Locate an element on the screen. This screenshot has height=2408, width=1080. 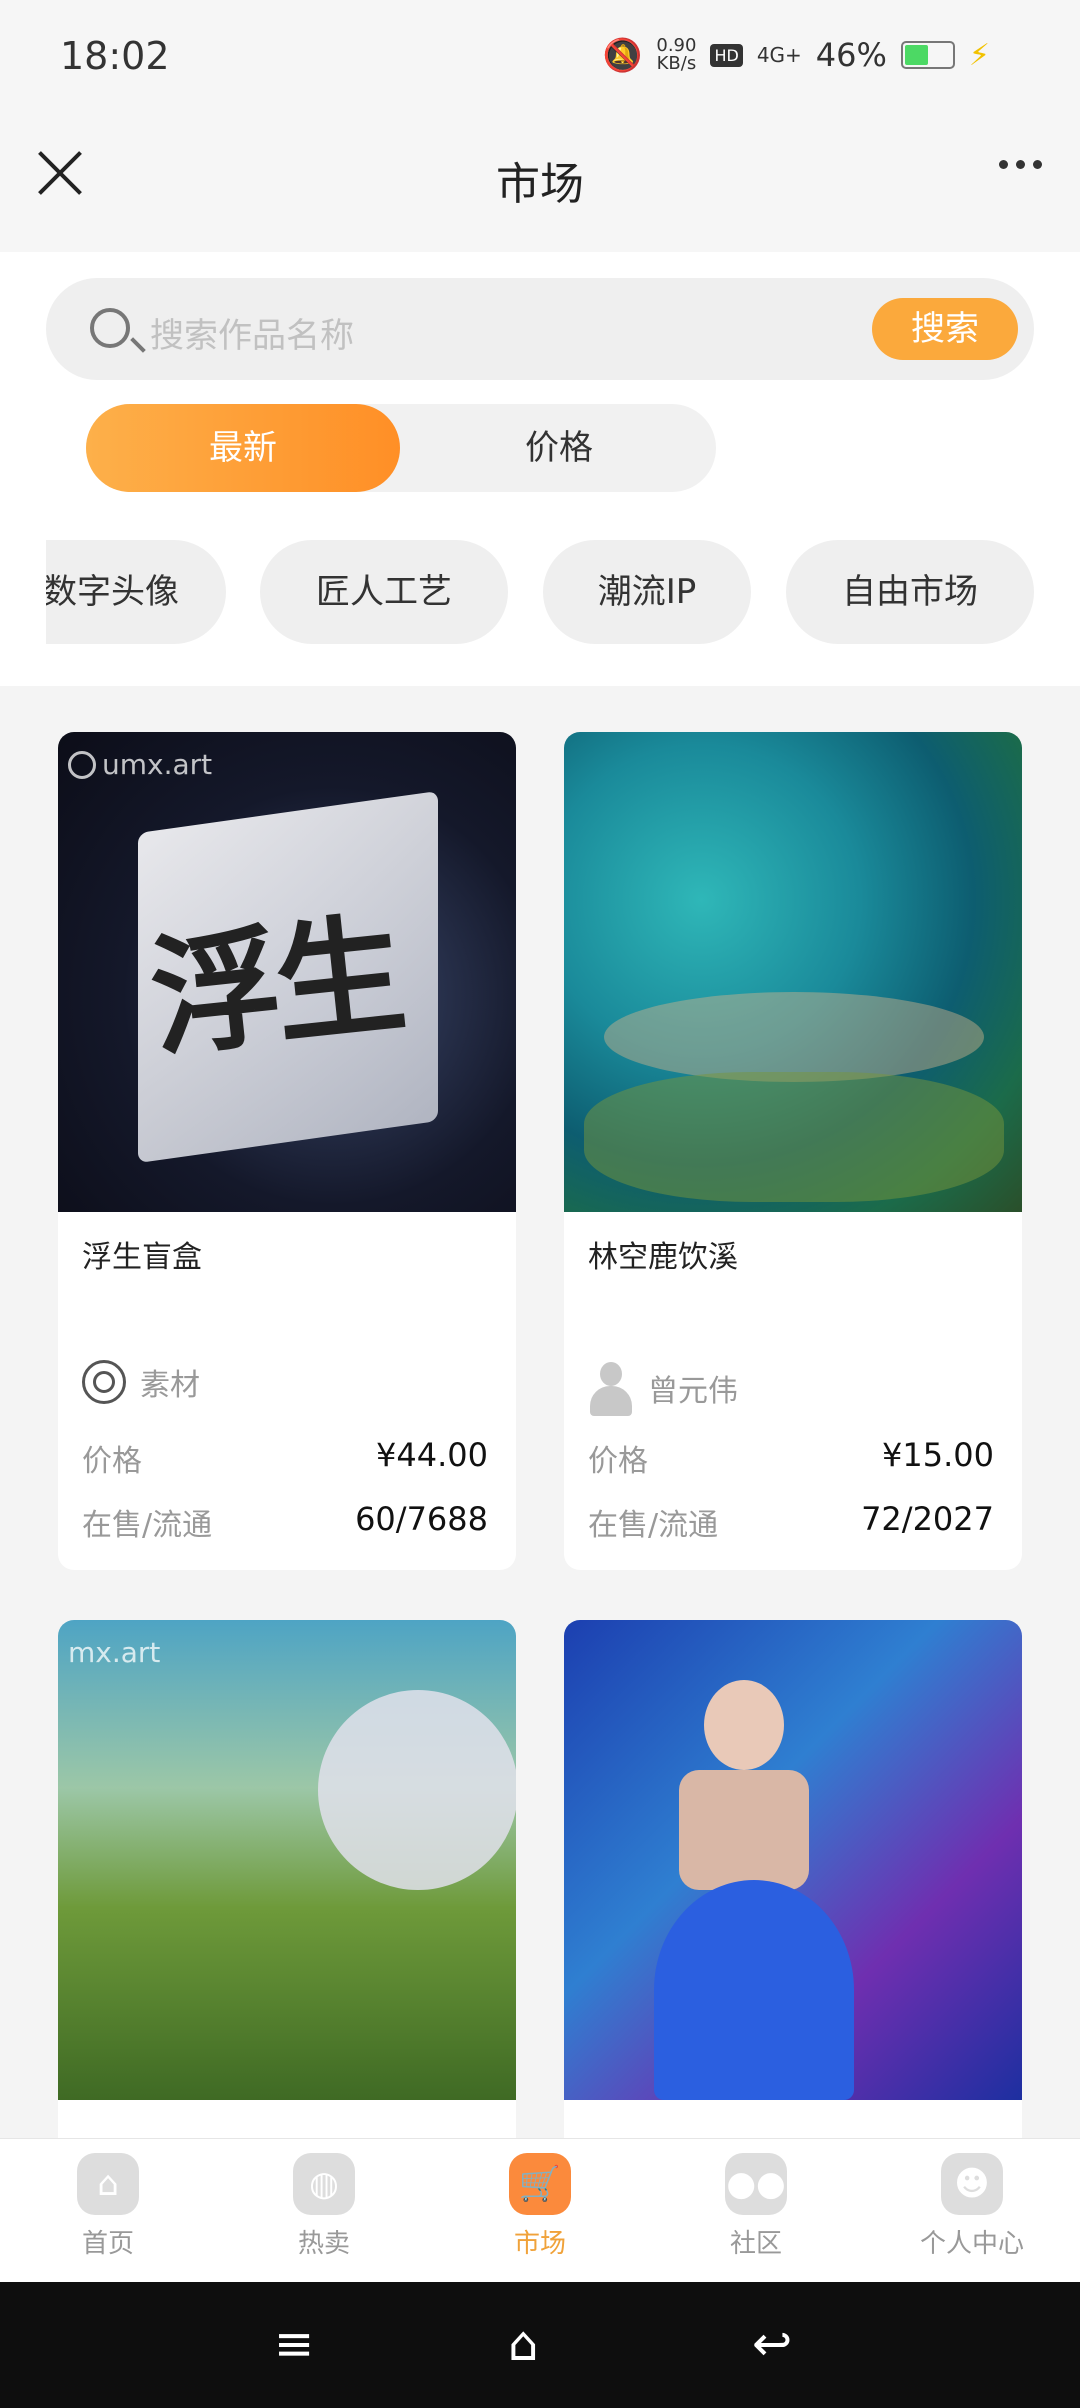
price-row: 价格 ¥15.00 is located at coordinates (791, 1457).